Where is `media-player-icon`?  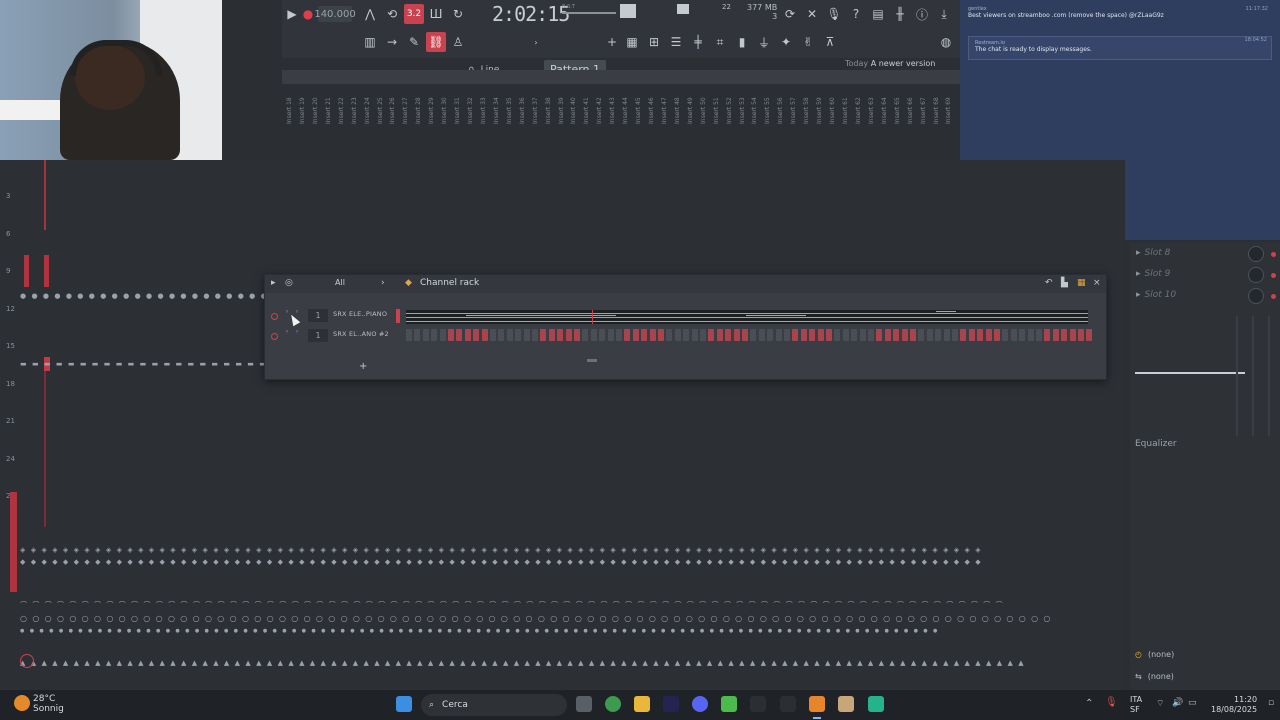
media-player-icon is located at coordinates (846, 704).